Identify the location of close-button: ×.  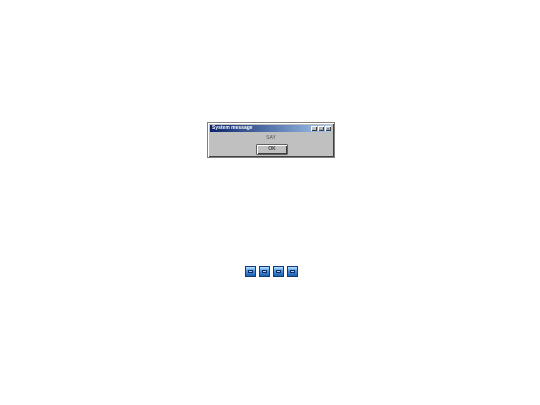
(328, 128).